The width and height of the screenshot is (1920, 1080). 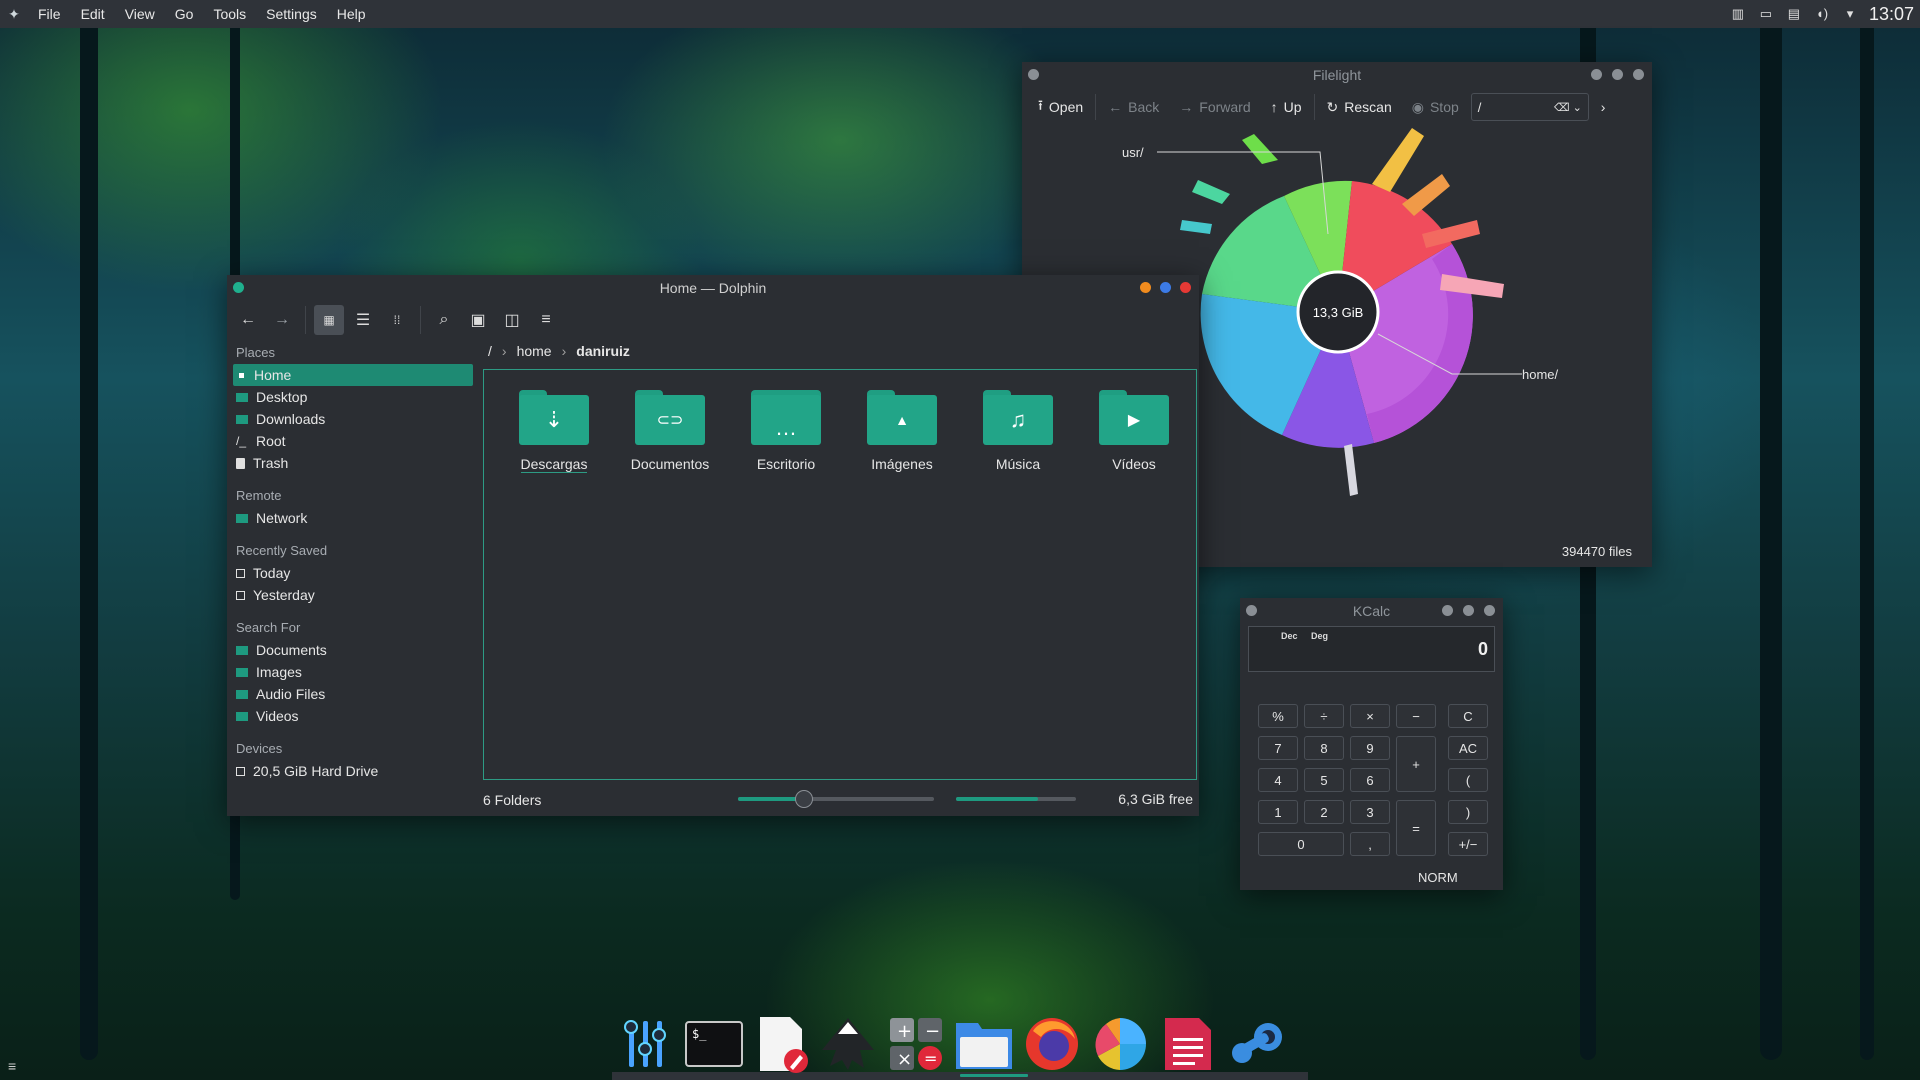 What do you see at coordinates (1529, 107) in the screenshot?
I see `path-input: / ⌫ ⌄` at bounding box center [1529, 107].